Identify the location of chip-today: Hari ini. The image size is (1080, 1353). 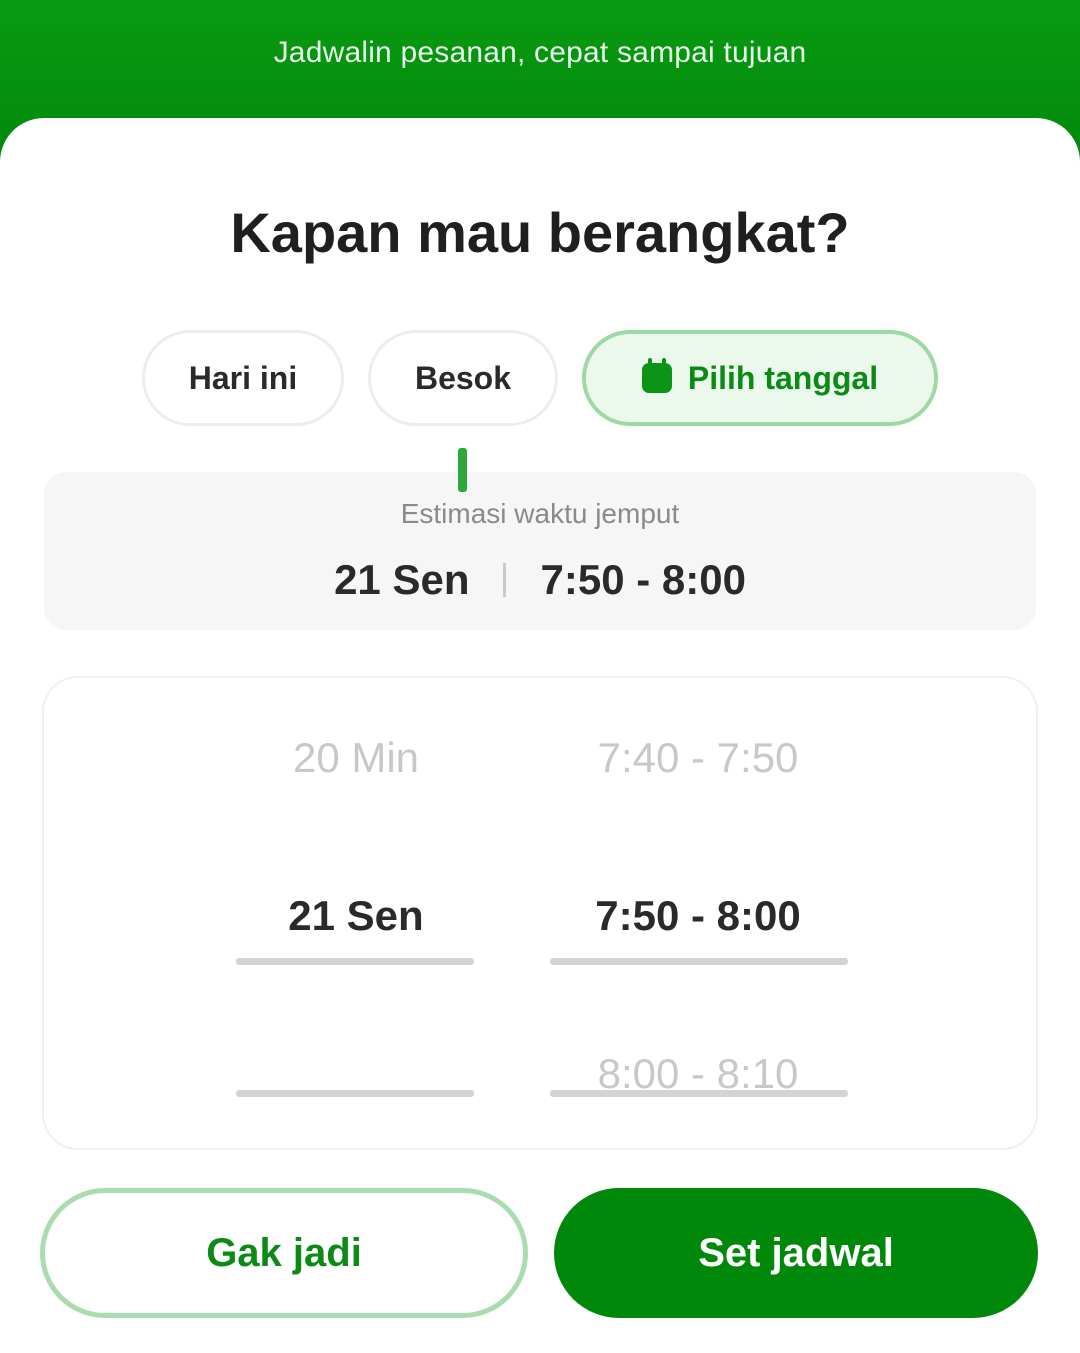
(243, 378).